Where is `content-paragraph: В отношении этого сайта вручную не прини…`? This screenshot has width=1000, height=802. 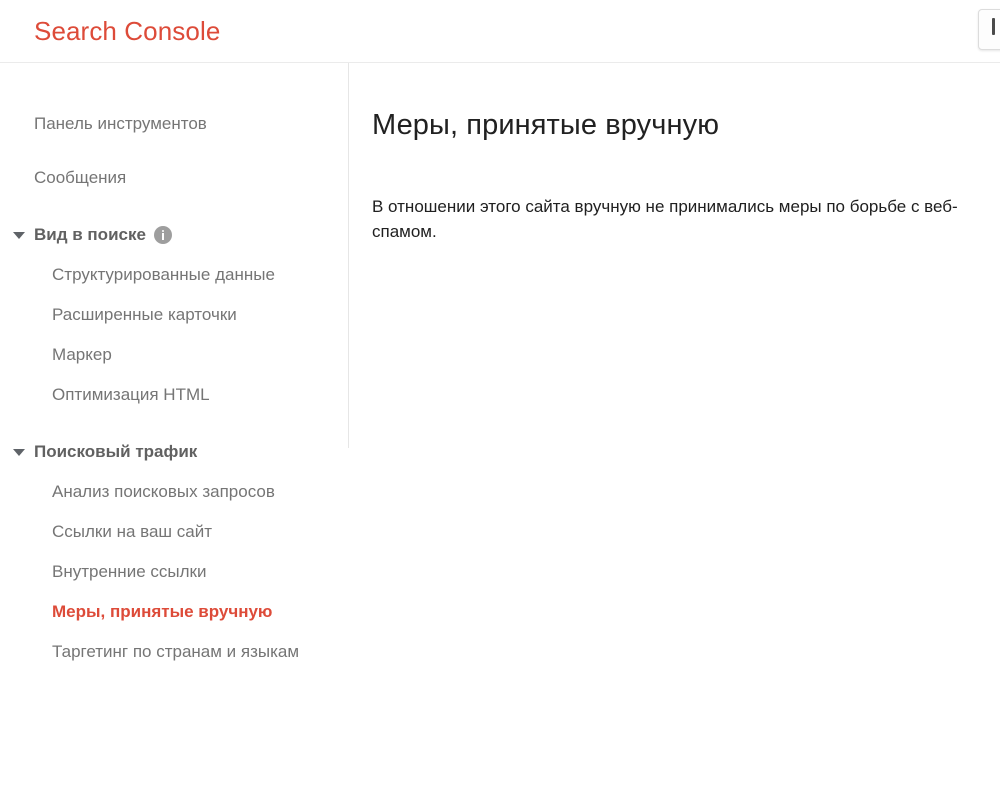 content-paragraph: В отношении этого сайта вручную не прини… is located at coordinates (665, 219).